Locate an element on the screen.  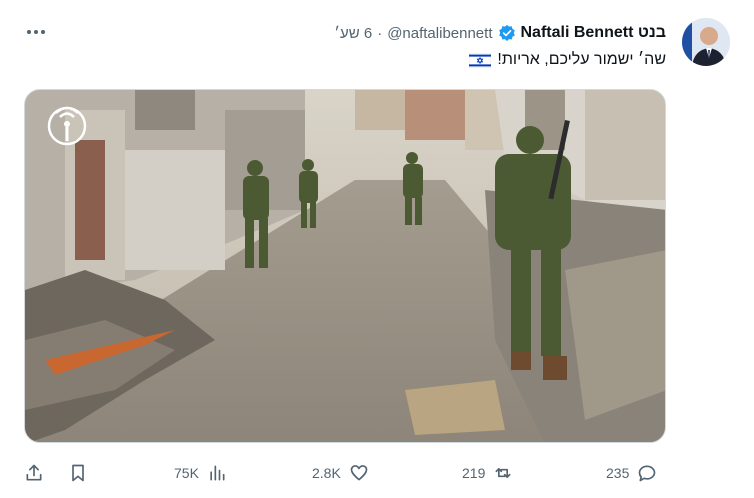
reply-button: 235 is located at coordinates (631, 473).